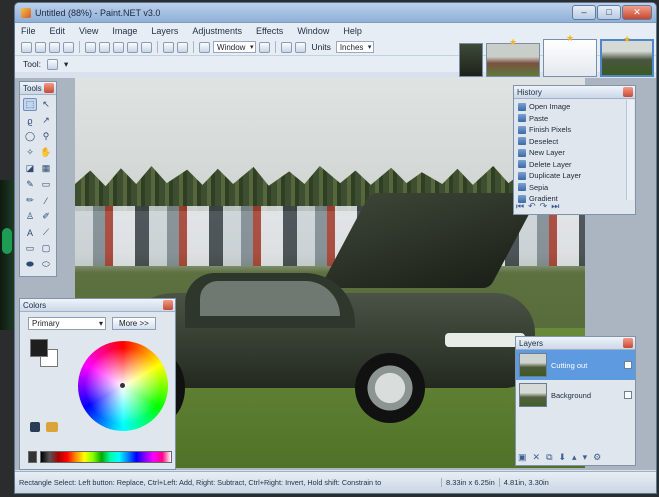  I want to click on move-icon: ↖, so click(46, 104).